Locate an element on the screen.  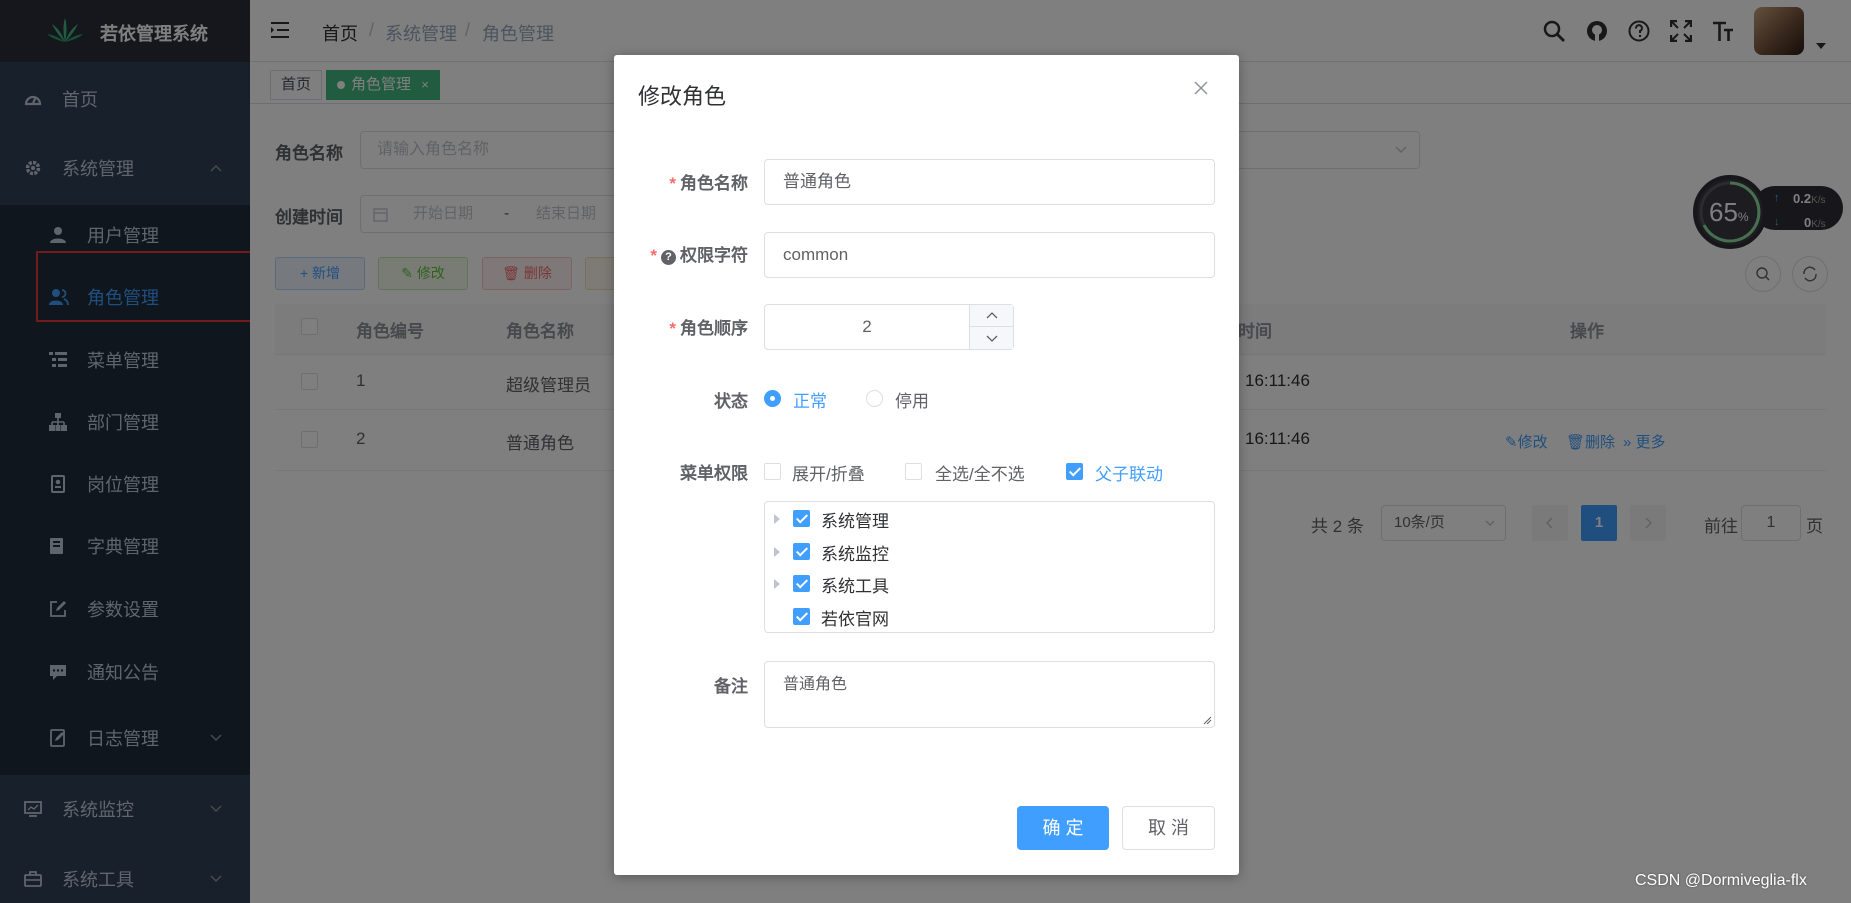
role-key-input: common is located at coordinates (989, 255).